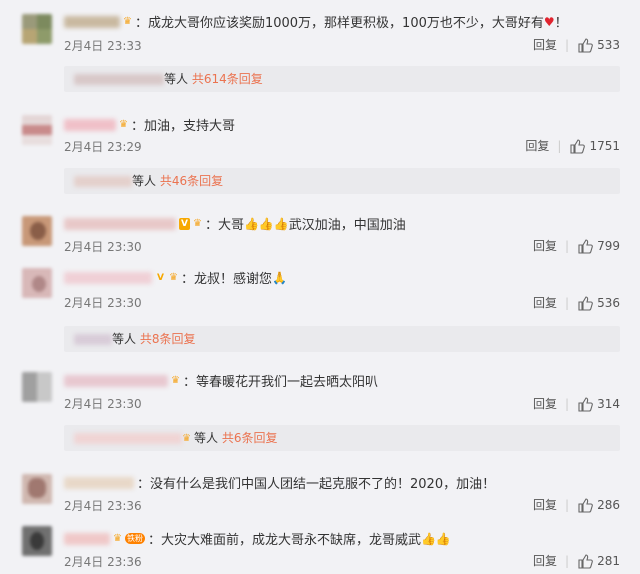 This screenshot has height=574, width=640. Describe the element at coordinates (435, 538) in the screenshot. I see `thumbs-up-emoji: 👍👍` at that location.